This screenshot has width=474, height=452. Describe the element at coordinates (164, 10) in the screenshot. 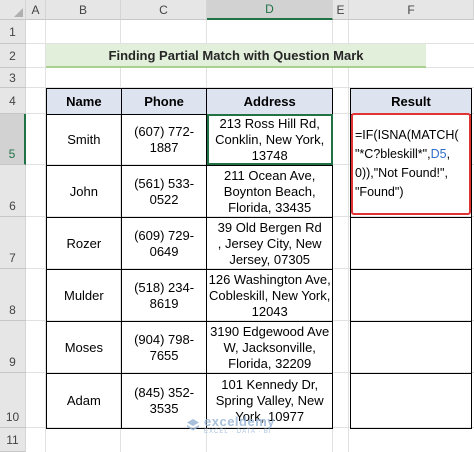

I see `column-header-c: C` at that location.